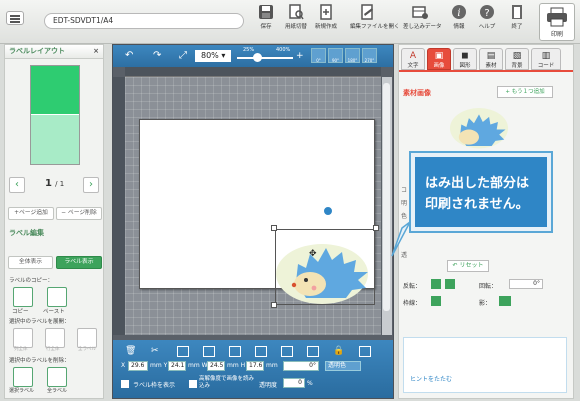 This screenshot has width=580, height=401. I want to click on angle-input: 0°, so click(301, 366).